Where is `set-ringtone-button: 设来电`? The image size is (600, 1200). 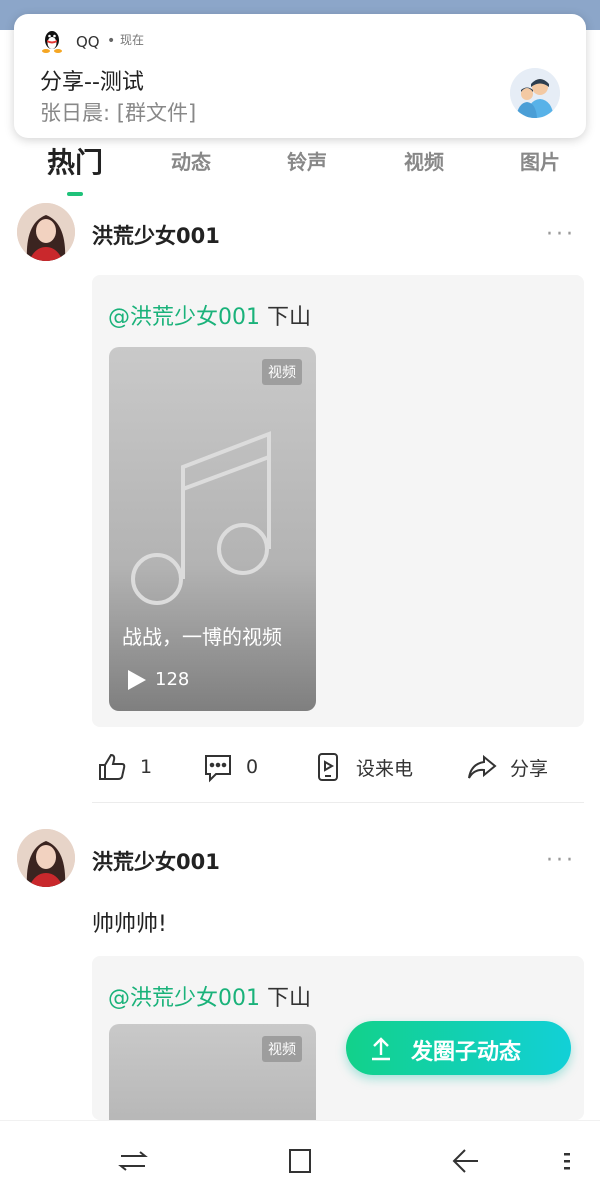 set-ringtone-button: 设来电 is located at coordinates (362, 767).